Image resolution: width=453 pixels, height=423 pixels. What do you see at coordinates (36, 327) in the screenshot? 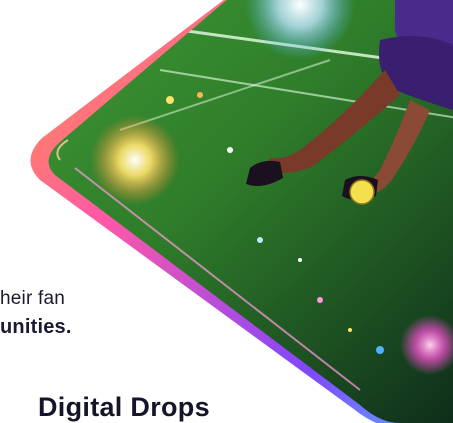
I see `description-line-2: unities.` at bounding box center [36, 327].